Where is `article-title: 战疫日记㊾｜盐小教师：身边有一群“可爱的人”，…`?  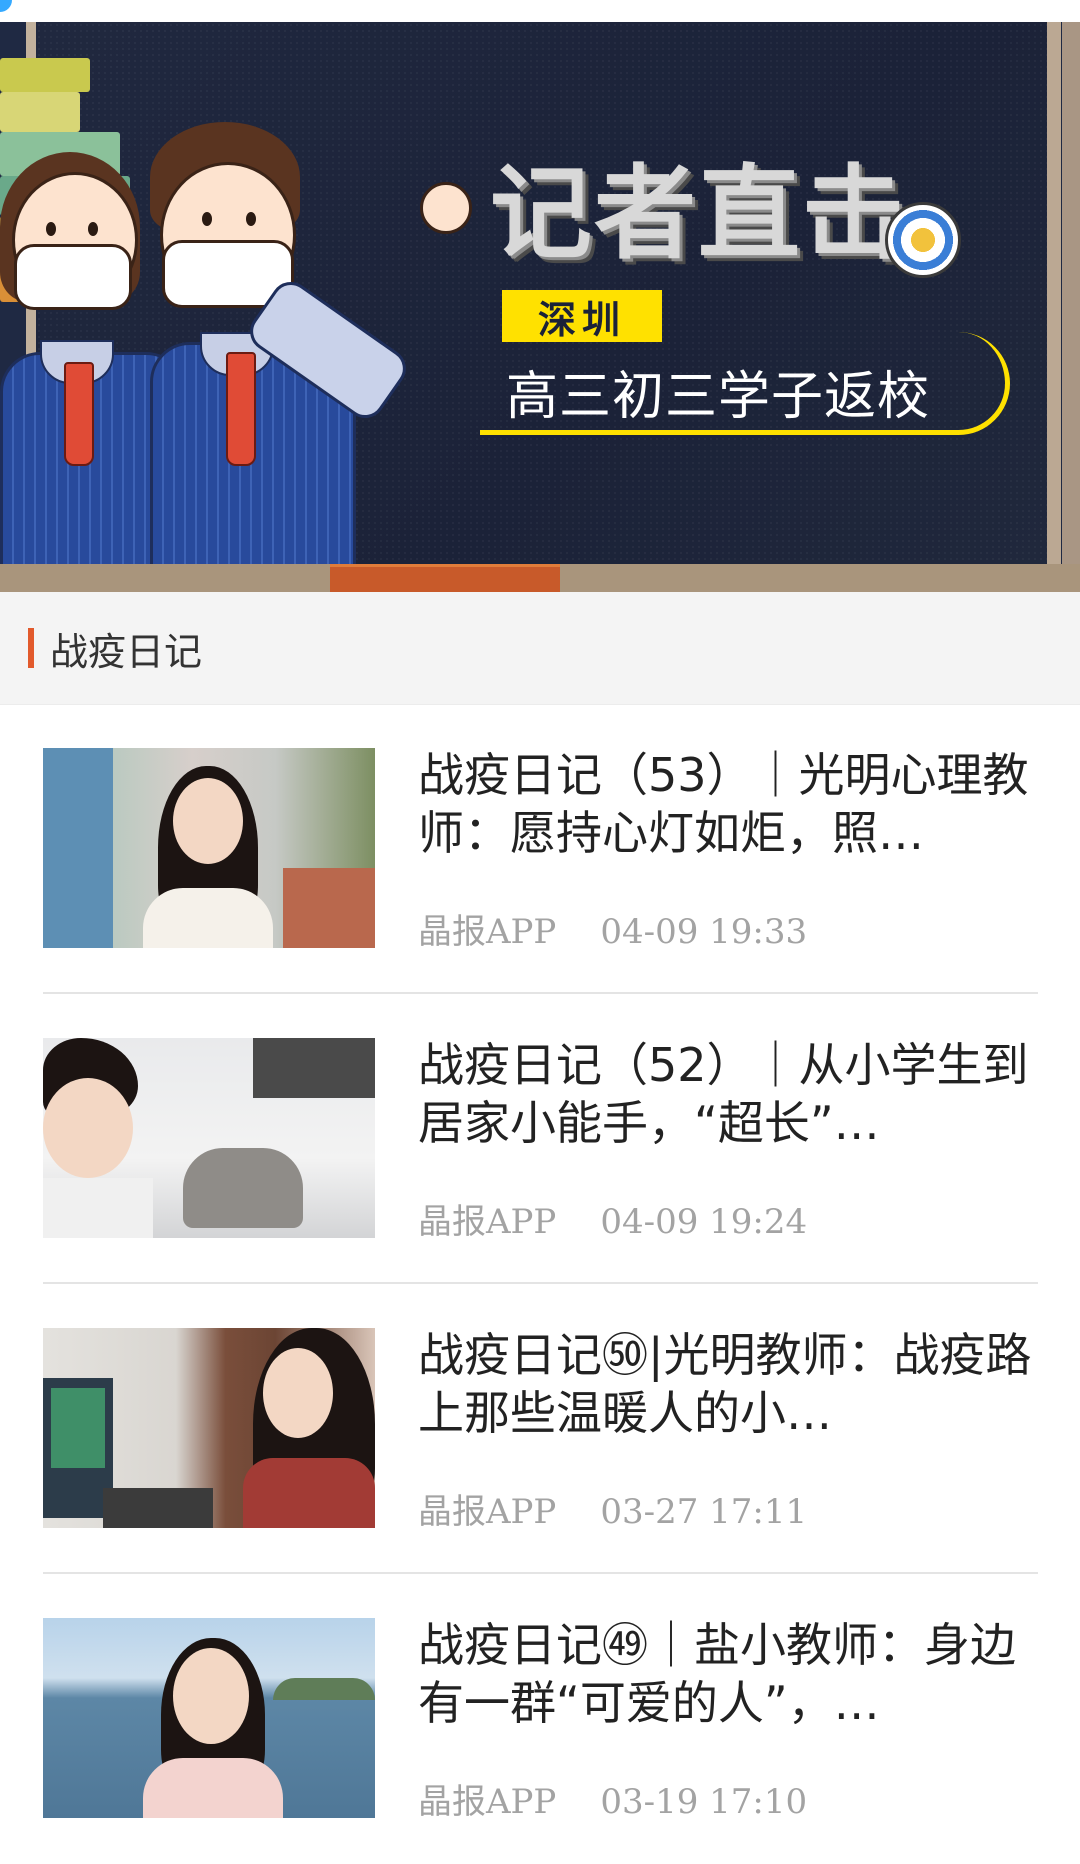 article-title: 战疫日记㊾｜盐小教师：身边有一群“可爱的人”，… is located at coordinates (728, 1674).